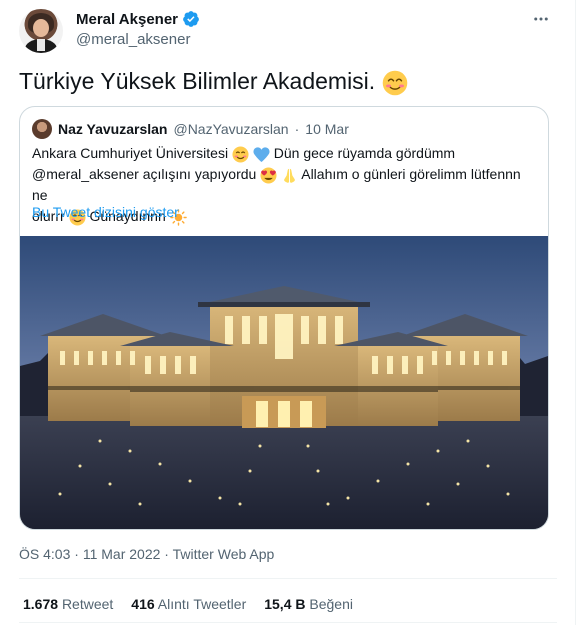 The height and width of the screenshot is (625, 576). What do you see at coordinates (268, 175) in the screenshot?
I see `heart-eyes-emoji-icon` at bounding box center [268, 175].